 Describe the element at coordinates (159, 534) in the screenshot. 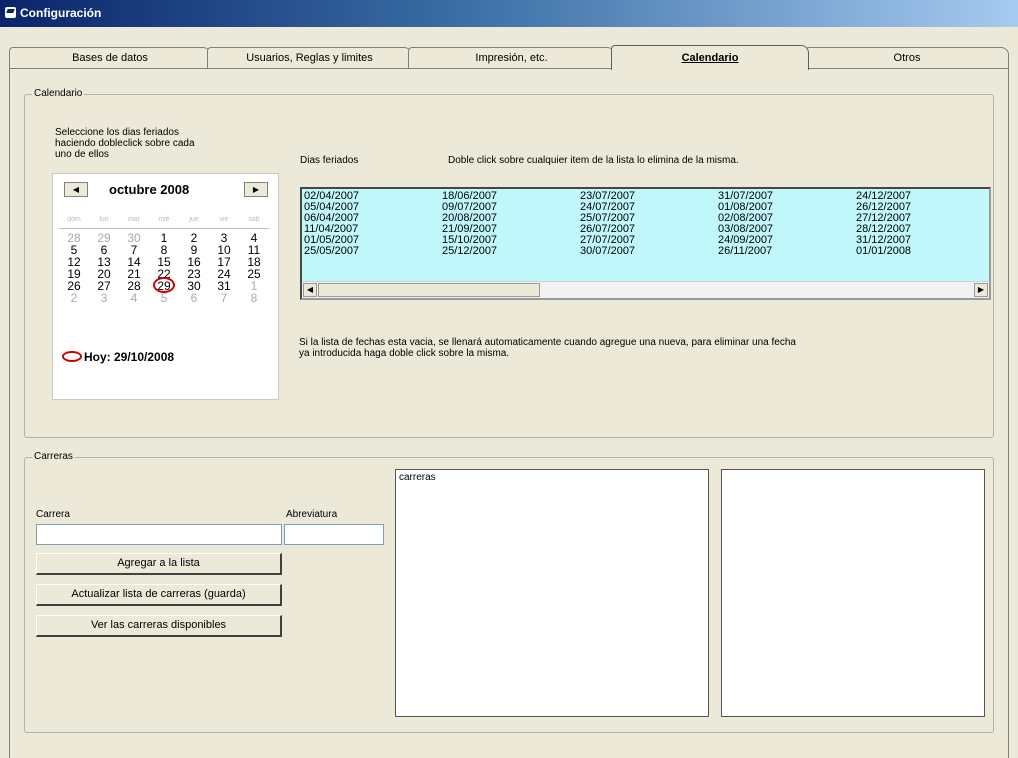

I see `career-input` at that location.